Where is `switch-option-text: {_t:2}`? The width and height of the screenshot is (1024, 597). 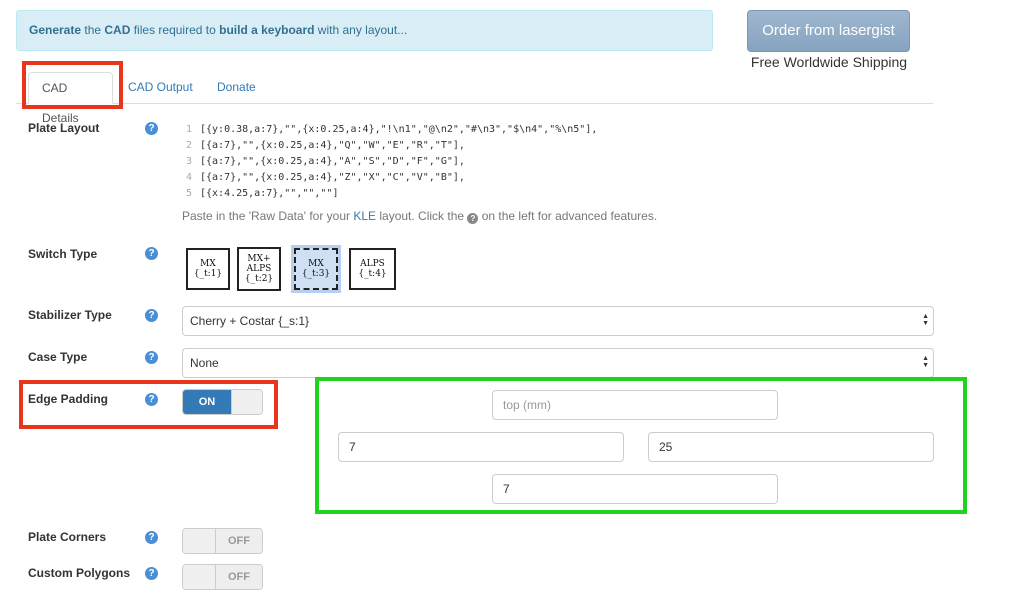 switch-option-text: {_t:2} is located at coordinates (259, 279).